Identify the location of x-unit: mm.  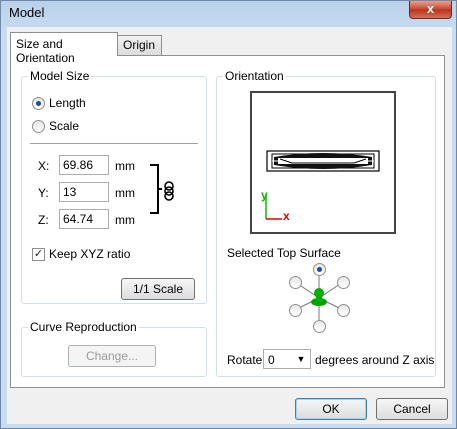
(125, 166).